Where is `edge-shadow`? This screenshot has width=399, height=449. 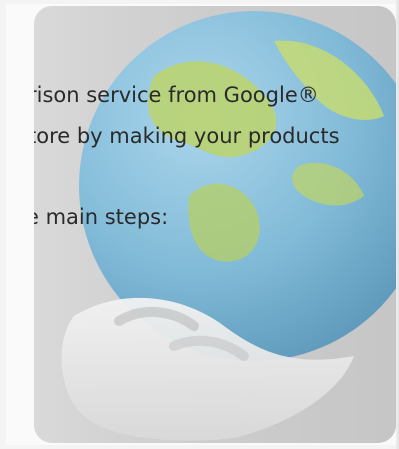
edge-shadow is located at coordinates (397, 224).